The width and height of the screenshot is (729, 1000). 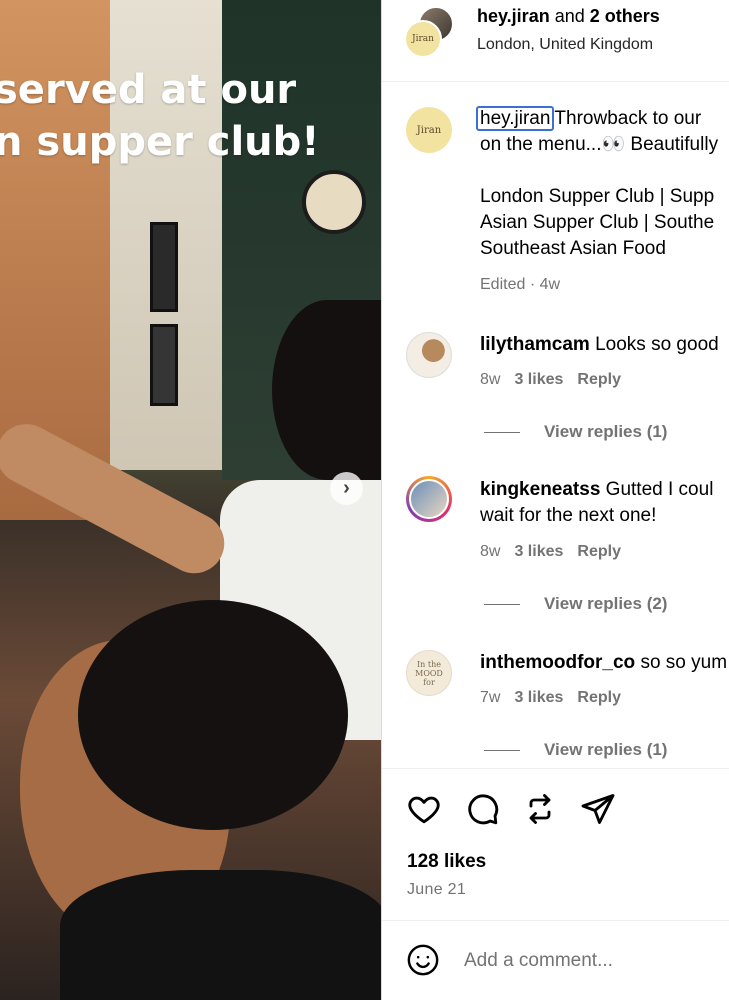 What do you see at coordinates (599, 144) in the screenshot?
I see `caption-text-2: on the menu...👀 Beautifully` at bounding box center [599, 144].